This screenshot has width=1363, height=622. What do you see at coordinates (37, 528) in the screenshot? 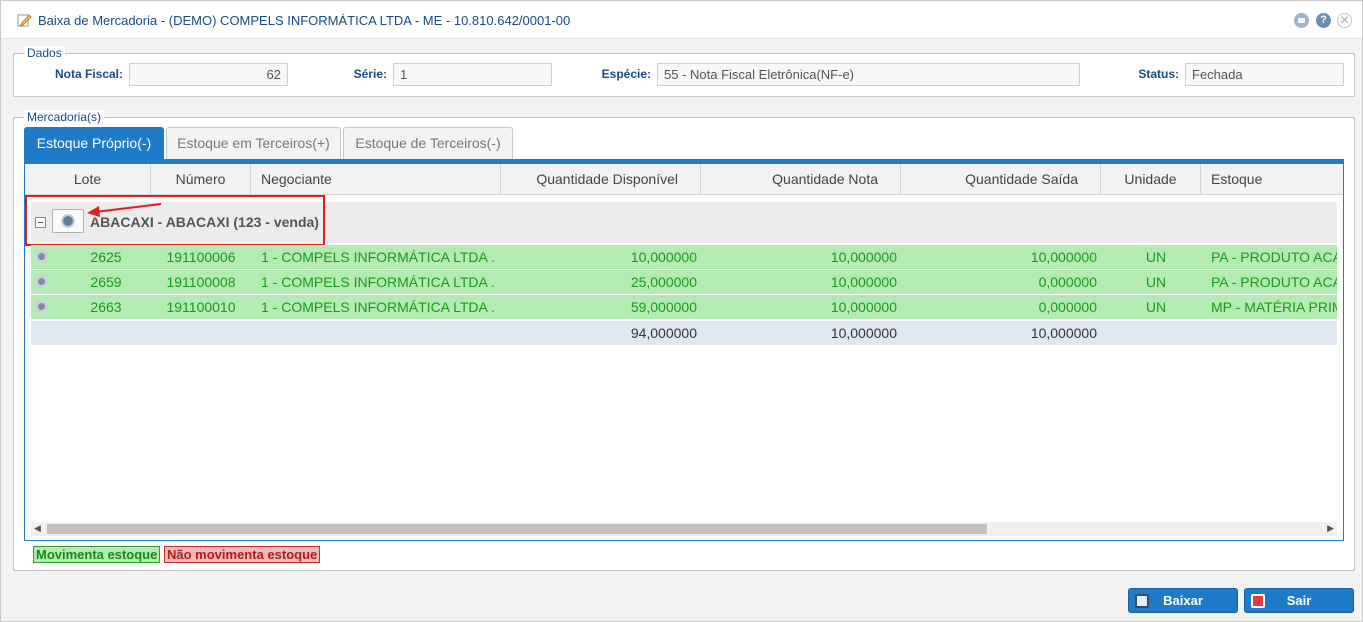
I see `scroll-left-icon: ◀` at bounding box center [37, 528].